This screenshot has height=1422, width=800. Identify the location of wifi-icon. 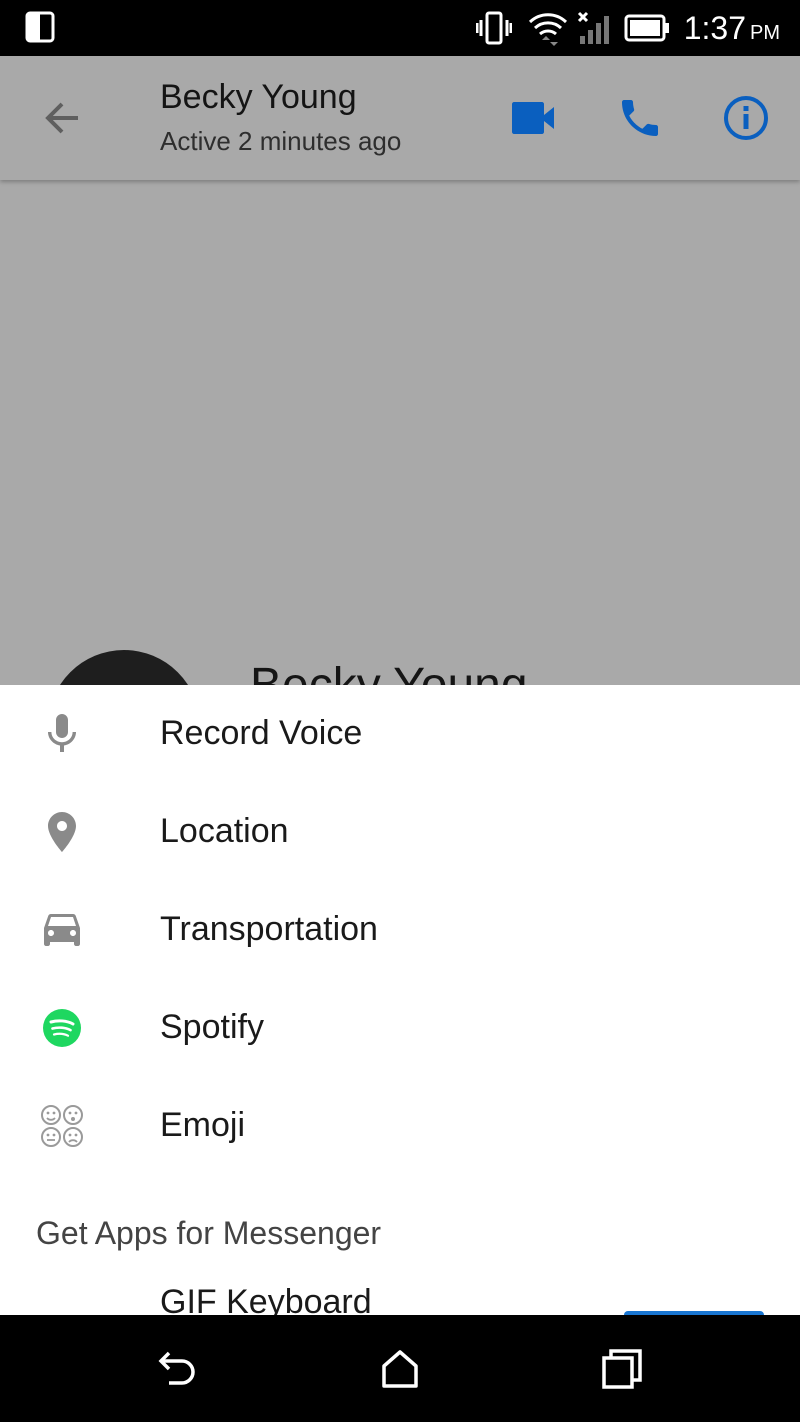
(548, 29).